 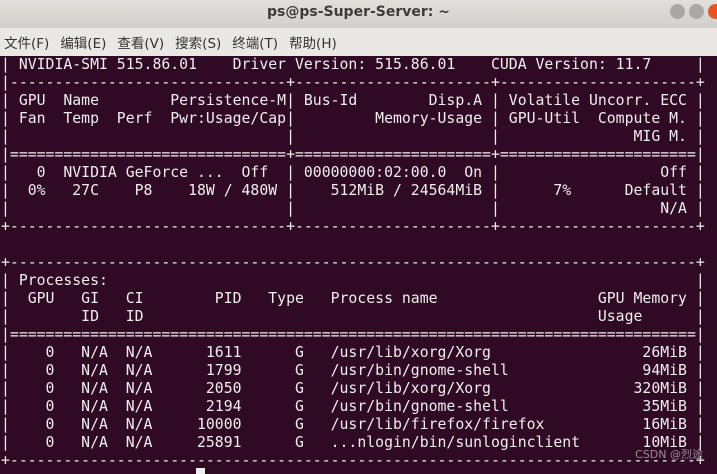 What do you see at coordinates (198, 42) in the screenshot?
I see `menu-search: 搜索(S)` at bounding box center [198, 42].